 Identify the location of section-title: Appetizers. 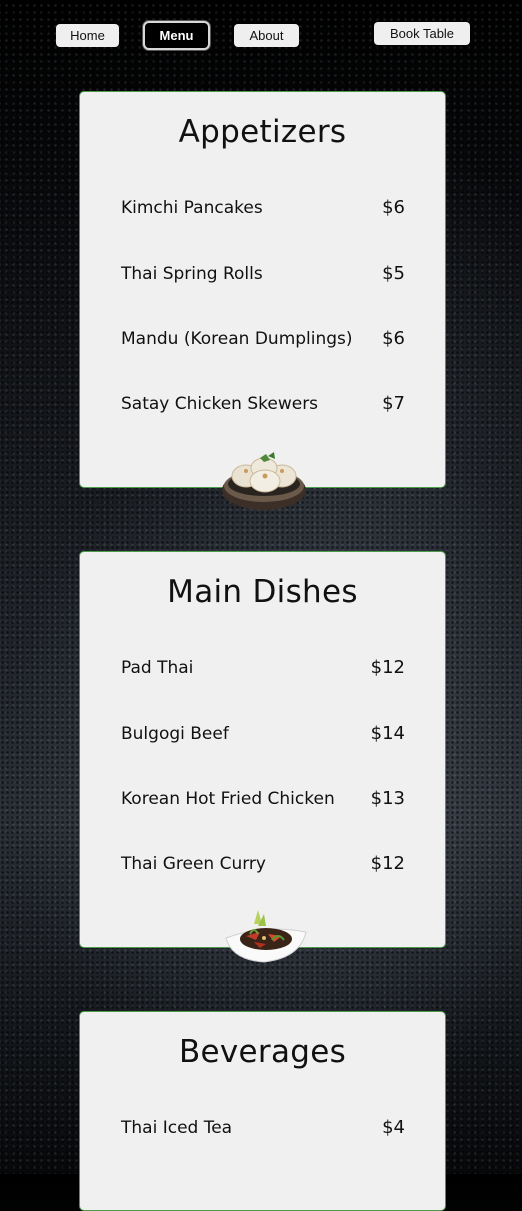
(262, 132).